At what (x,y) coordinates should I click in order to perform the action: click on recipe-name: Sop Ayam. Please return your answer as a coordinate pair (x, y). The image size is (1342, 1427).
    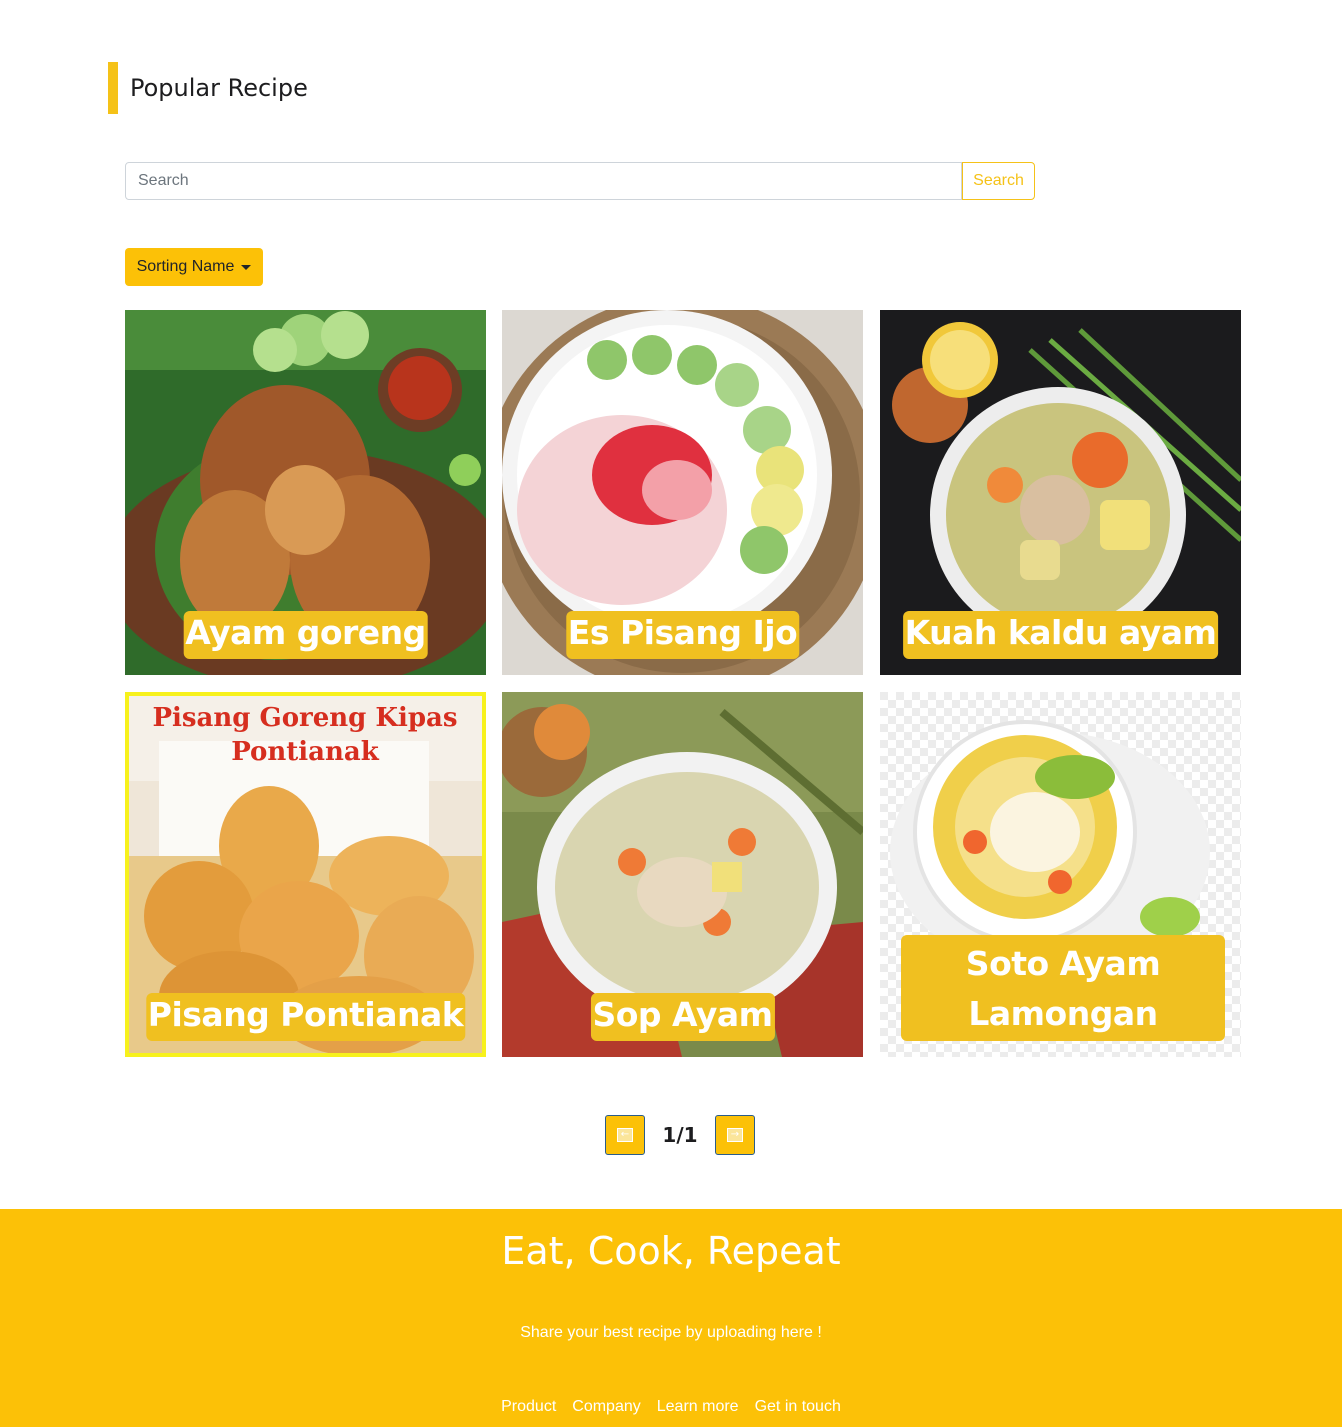
    Looking at the image, I should click on (682, 1017).